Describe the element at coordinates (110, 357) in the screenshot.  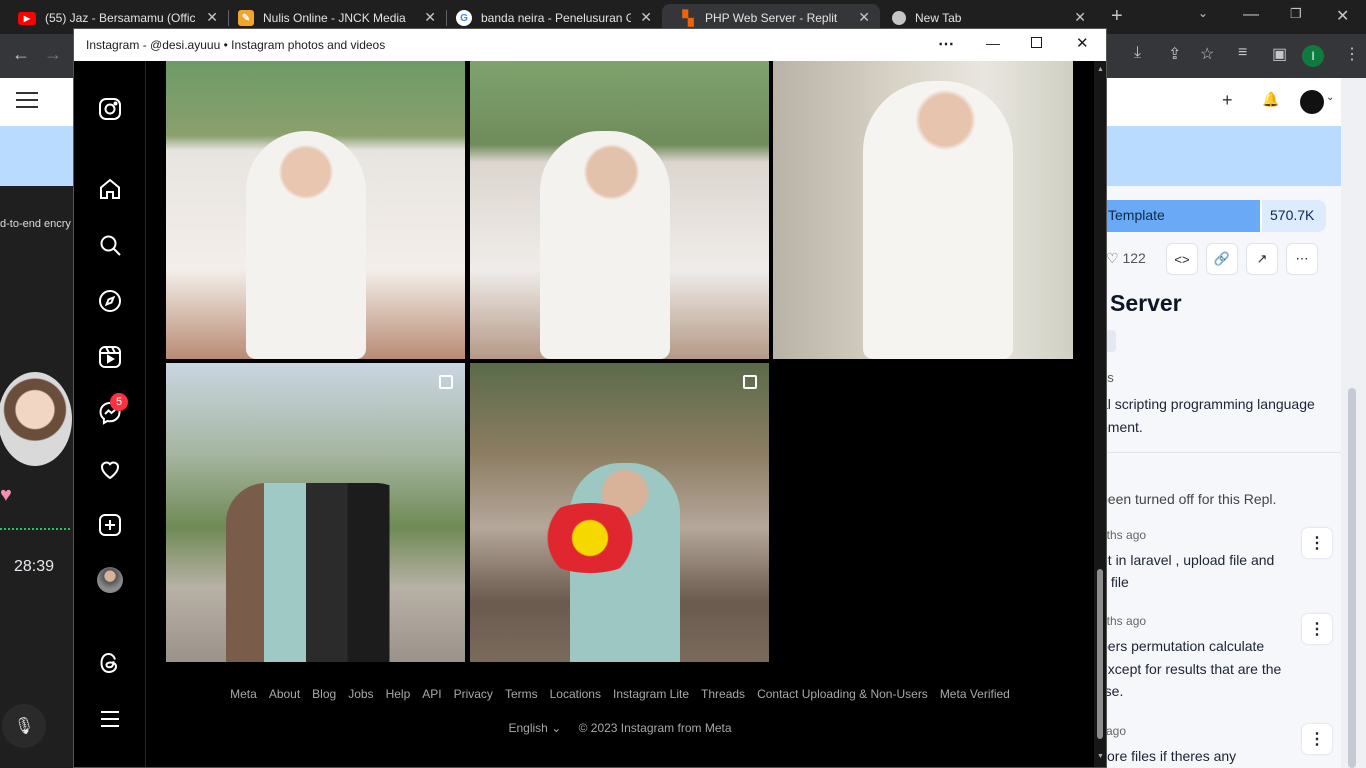
I see `reels-icon` at that location.